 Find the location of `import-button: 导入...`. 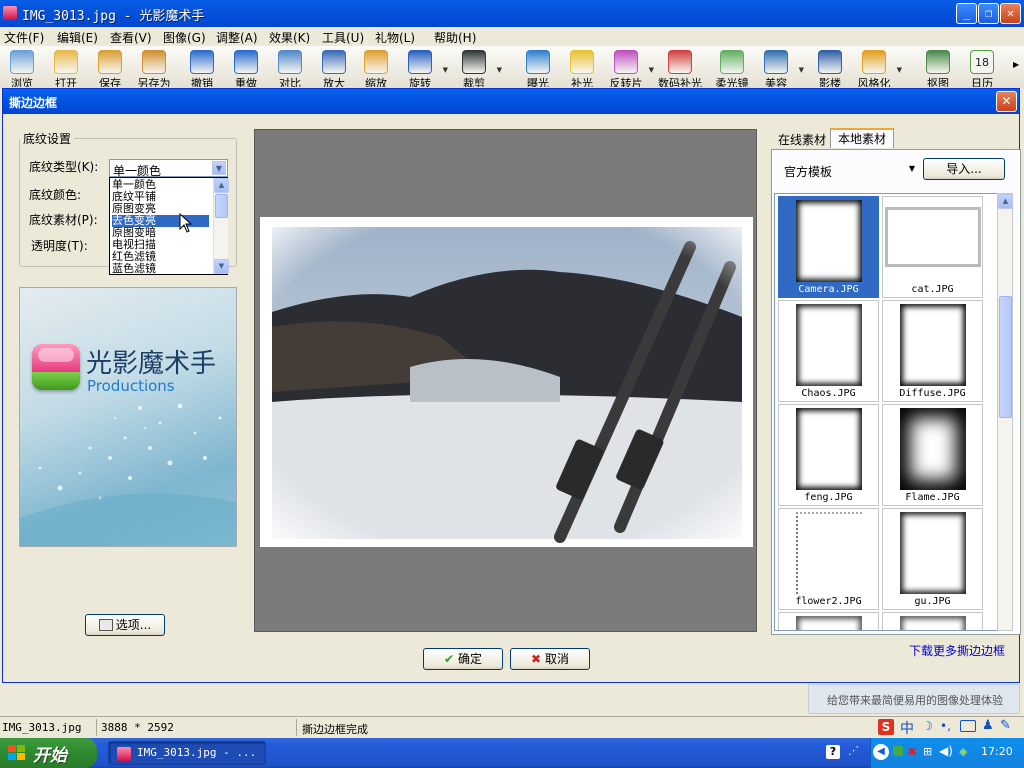

import-button: 导入... is located at coordinates (964, 169).